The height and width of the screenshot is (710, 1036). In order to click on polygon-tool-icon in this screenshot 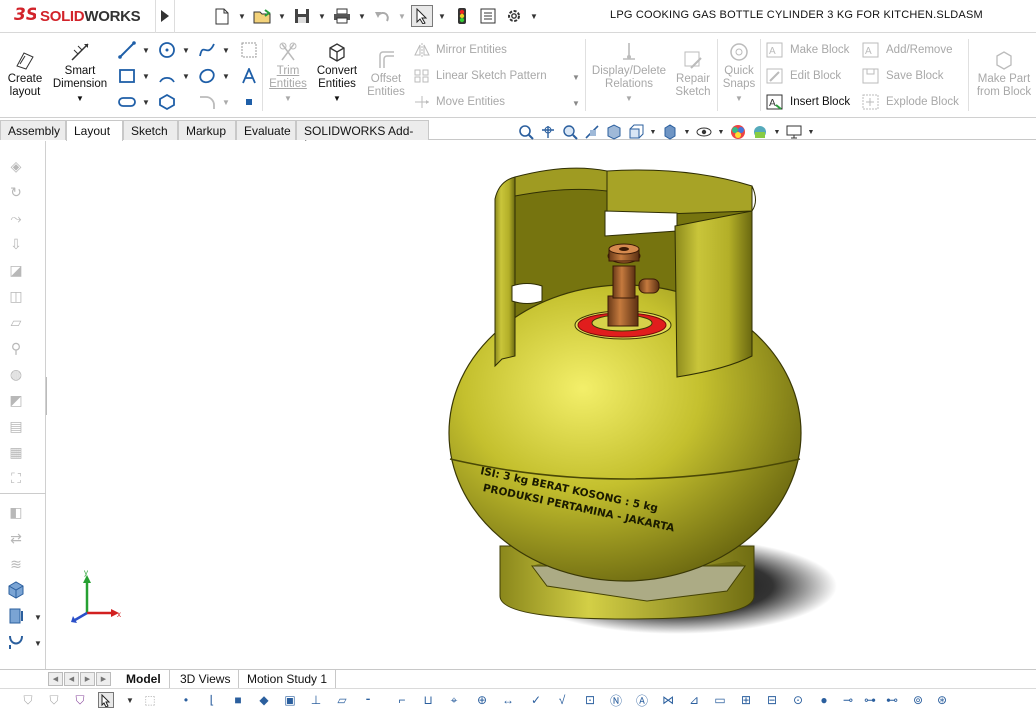, I will do `click(167, 102)`.